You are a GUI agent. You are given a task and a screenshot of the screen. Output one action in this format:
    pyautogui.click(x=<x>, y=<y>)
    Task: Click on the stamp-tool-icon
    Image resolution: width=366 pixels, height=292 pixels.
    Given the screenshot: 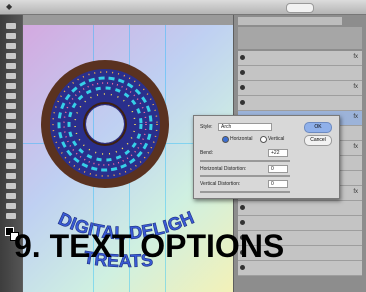 What is the action you would take?
    pyautogui.click(x=11, y=106)
    